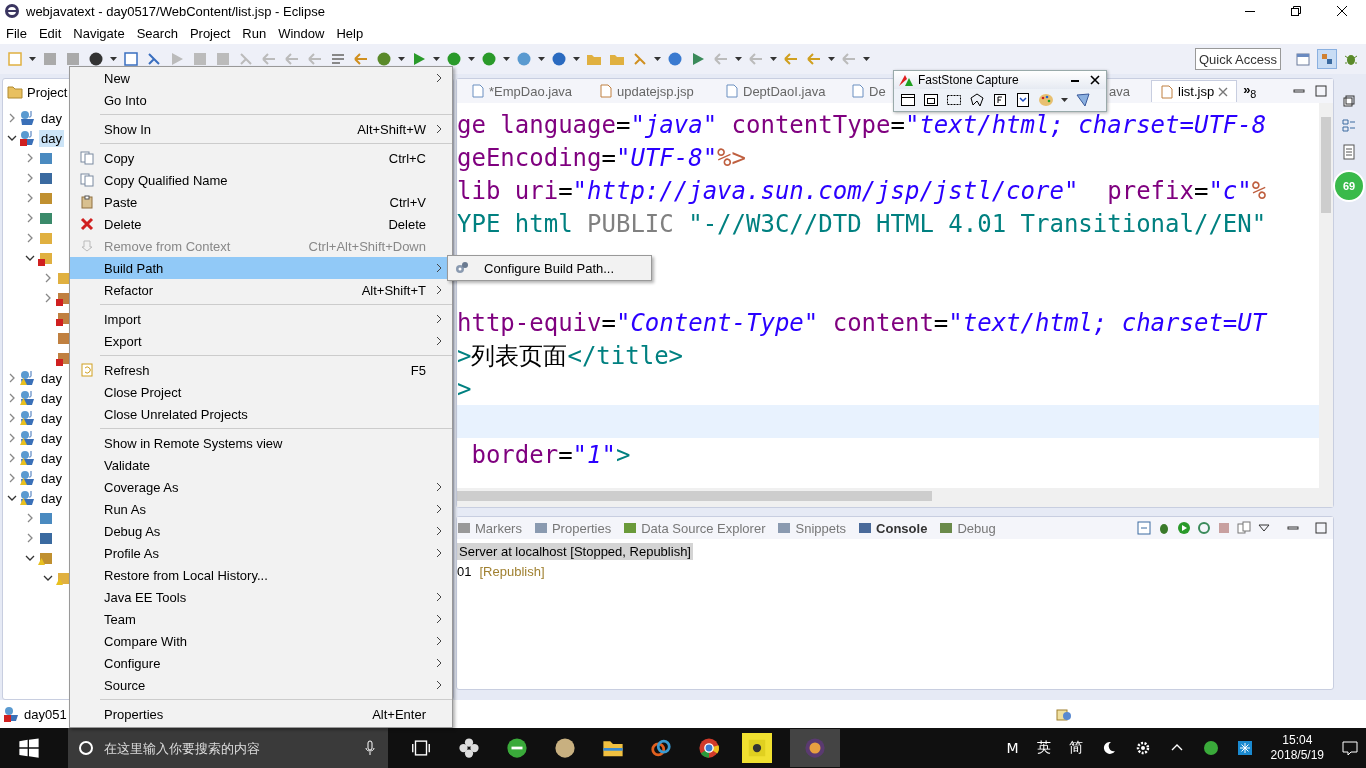  What do you see at coordinates (862, 190) in the screenshot?
I see `code-line: lib uri="http://java.sun.com/jsp/jstl/core" prefix="c"%` at bounding box center [862, 190].